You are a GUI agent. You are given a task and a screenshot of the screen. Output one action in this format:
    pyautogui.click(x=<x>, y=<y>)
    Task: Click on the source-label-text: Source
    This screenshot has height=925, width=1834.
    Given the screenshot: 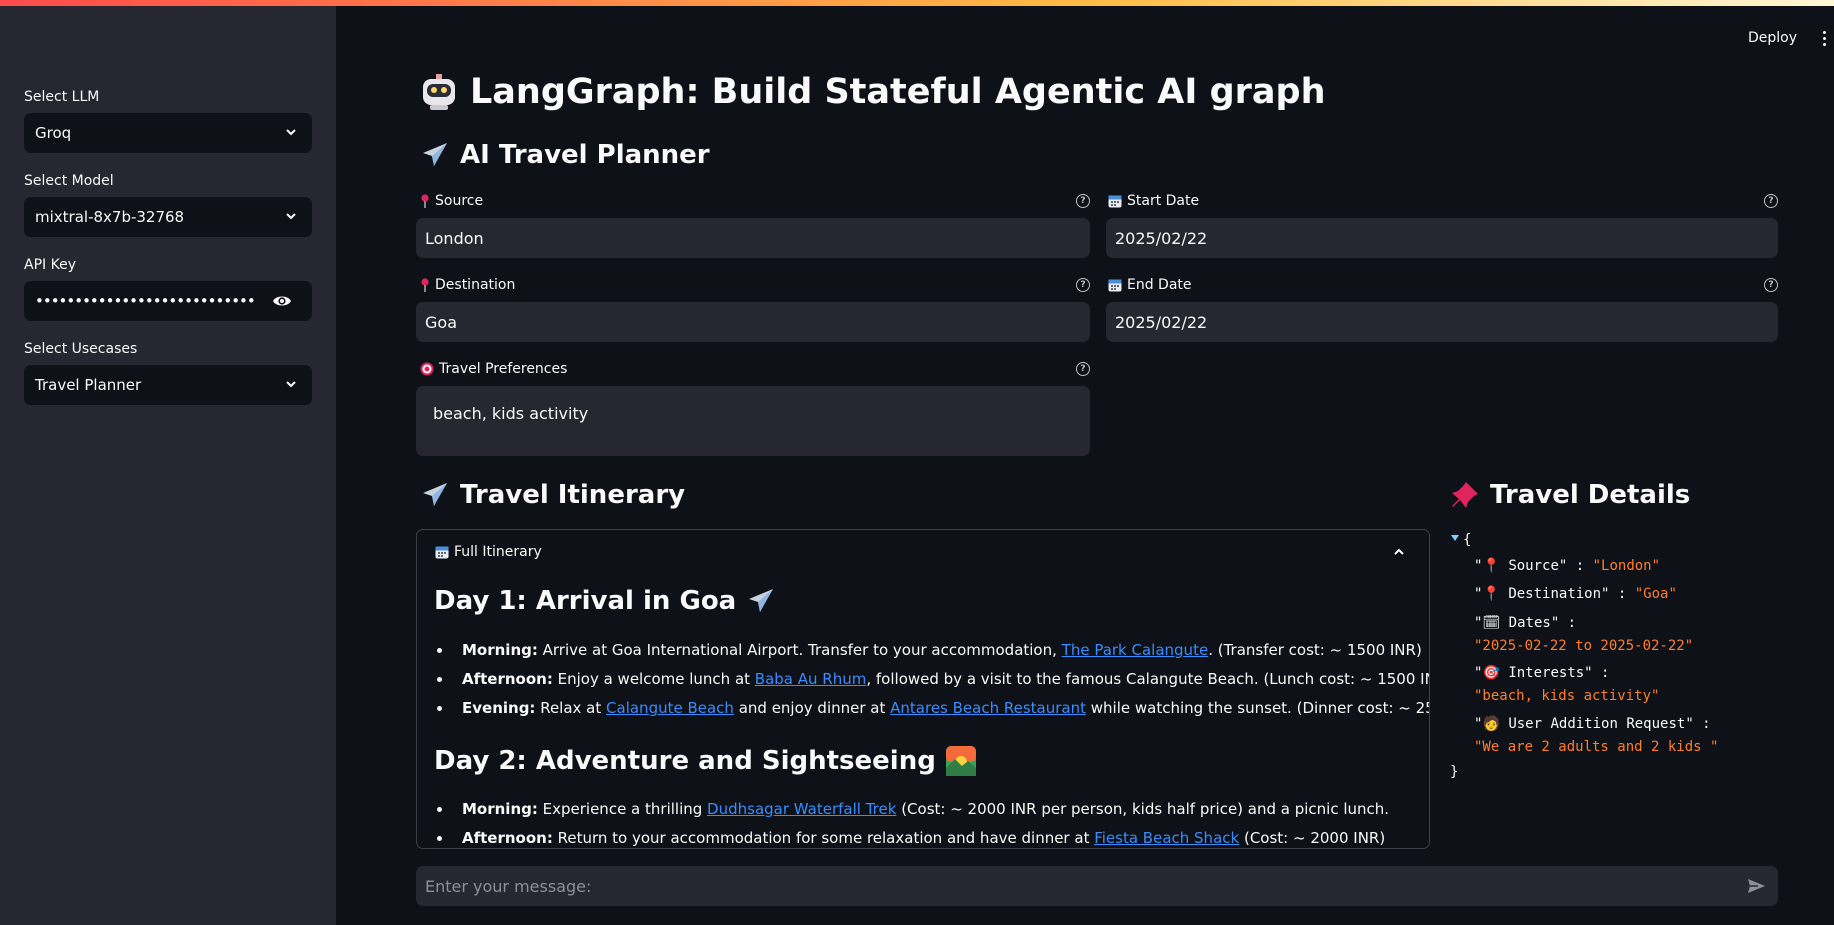 What is the action you would take?
    pyautogui.click(x=459, y=201)
    